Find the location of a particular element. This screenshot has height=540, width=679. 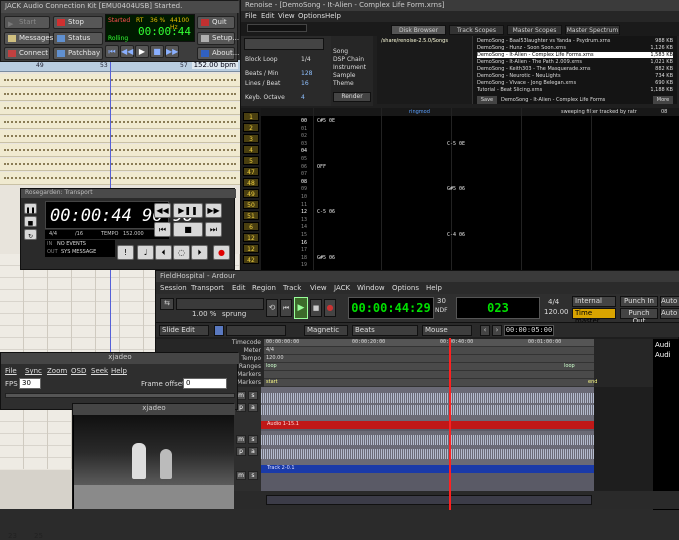

menu-file: File is located at coordinates (11, 371).